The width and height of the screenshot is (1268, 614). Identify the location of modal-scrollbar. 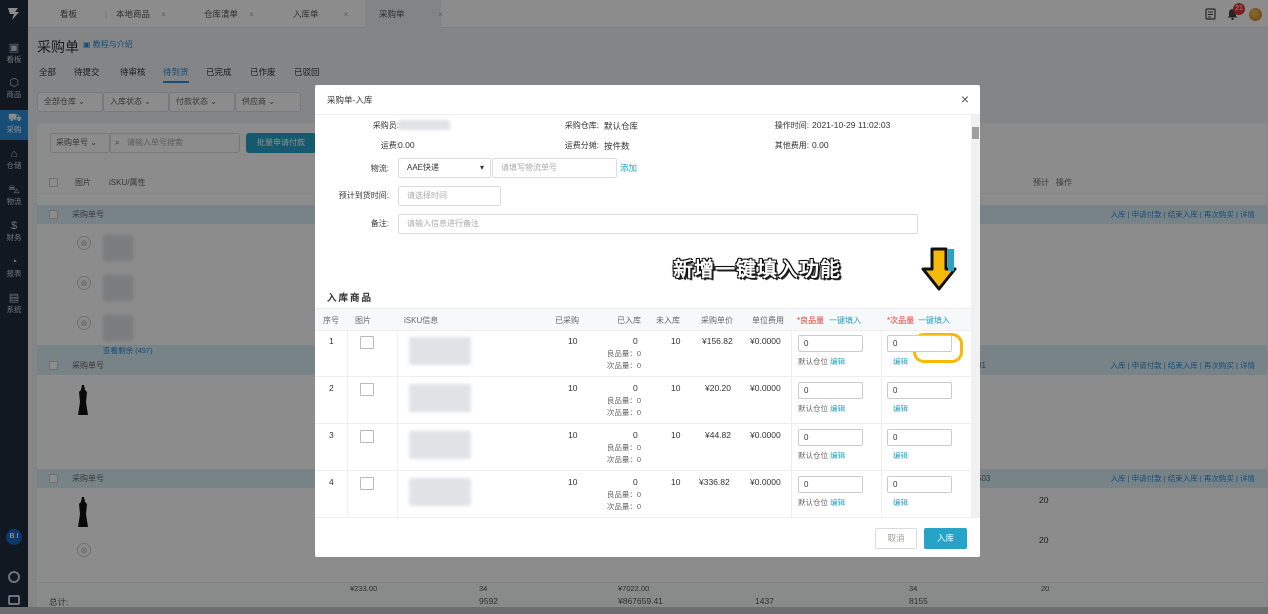
(975, 316).